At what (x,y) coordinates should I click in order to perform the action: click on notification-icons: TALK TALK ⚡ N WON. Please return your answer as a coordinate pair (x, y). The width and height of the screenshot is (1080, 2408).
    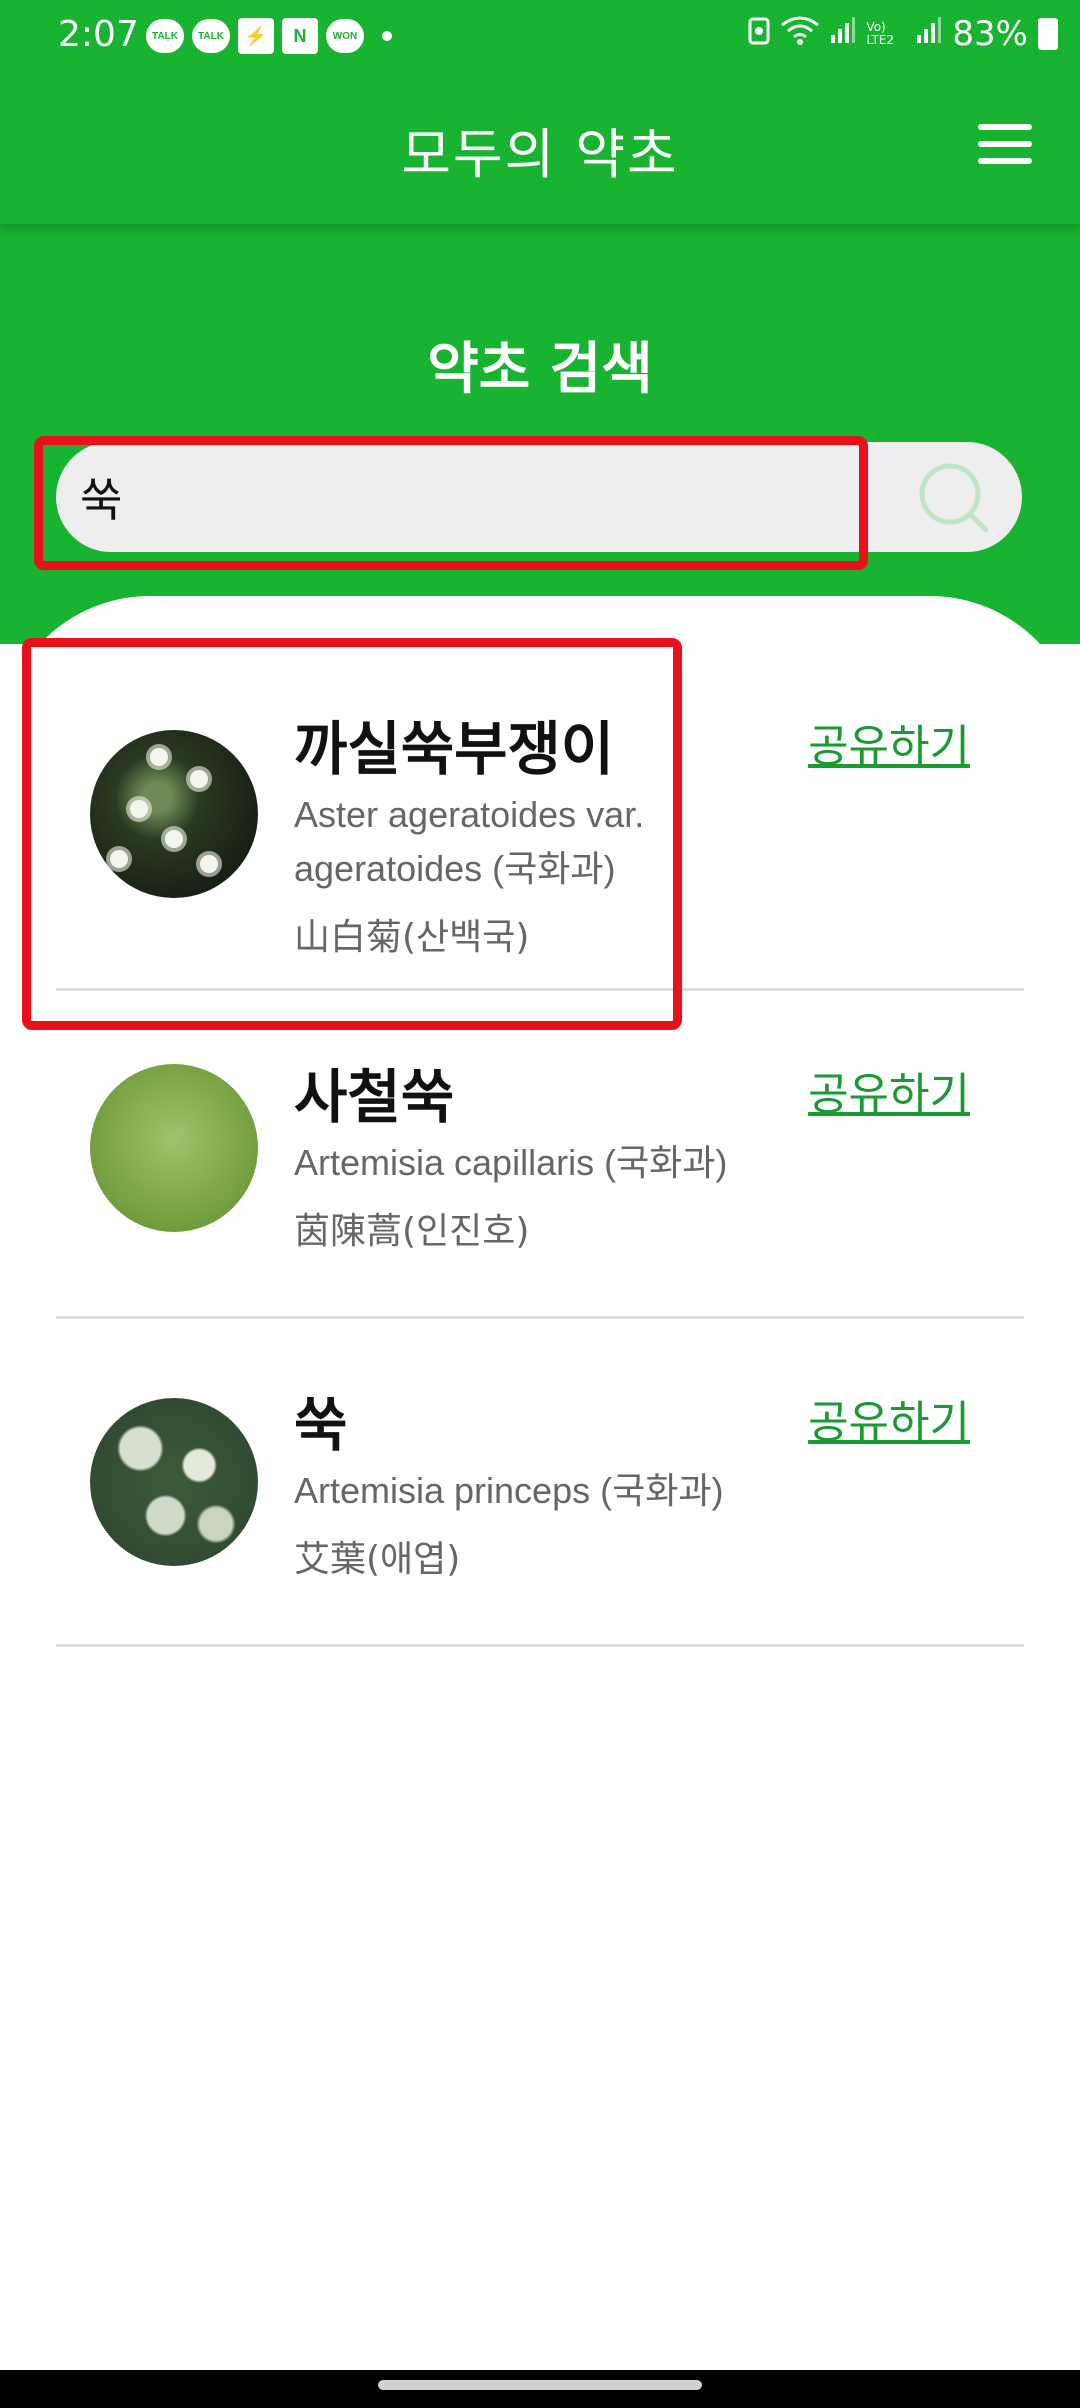
    Looking at the image, I should click on (269, 36).